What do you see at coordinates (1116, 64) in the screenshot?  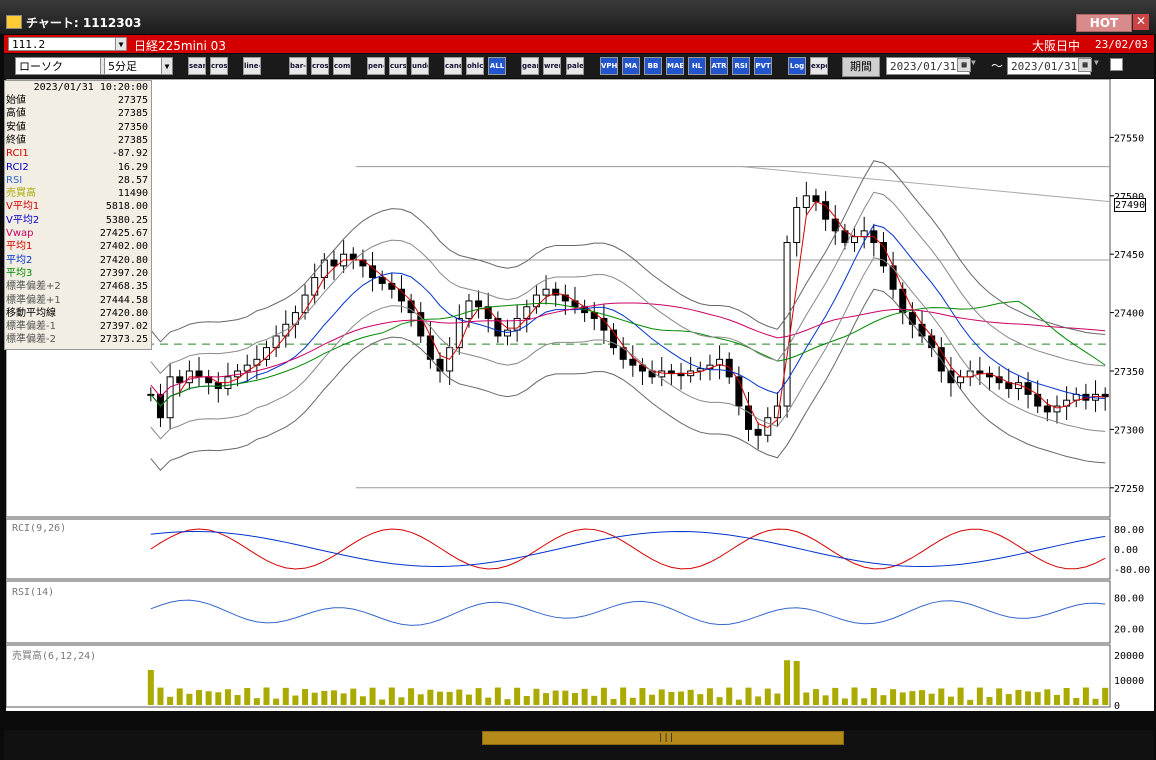 I see `date-checkbox` at bounding box center [1116, 64].